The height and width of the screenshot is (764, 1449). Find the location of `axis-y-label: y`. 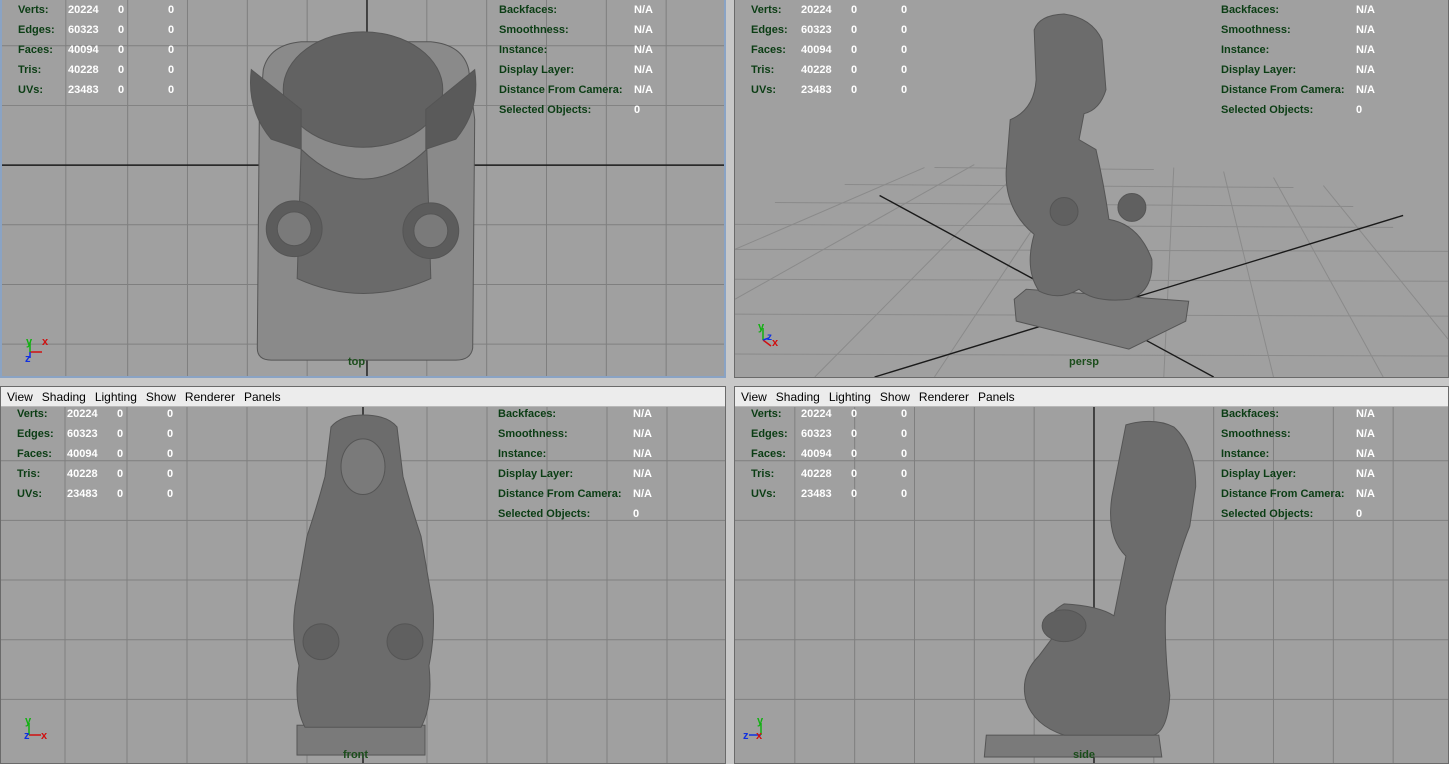

axis-y-label: y is located at coordinates (29, 342).